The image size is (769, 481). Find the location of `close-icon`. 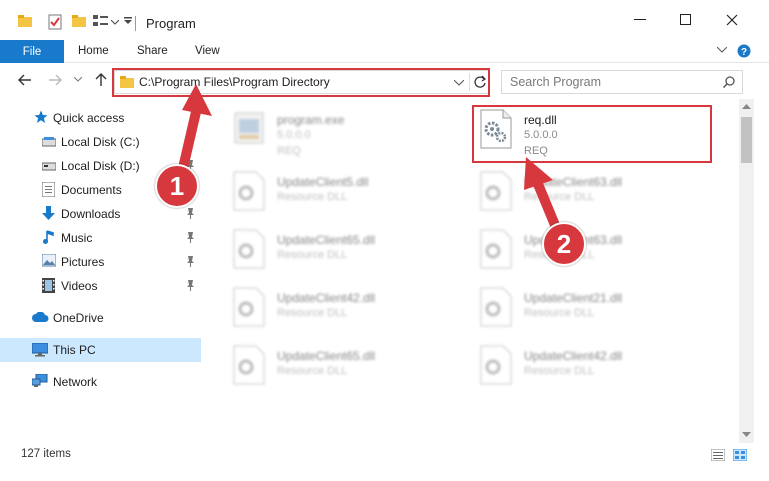

close-icon is located at coordinates (732, 20).